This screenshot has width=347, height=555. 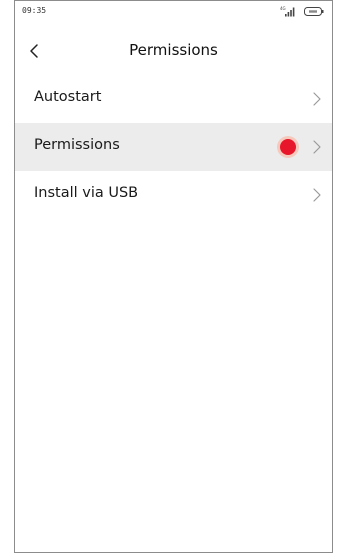 I want to click on tap-indicator-dot, so click(x=288, y=147).